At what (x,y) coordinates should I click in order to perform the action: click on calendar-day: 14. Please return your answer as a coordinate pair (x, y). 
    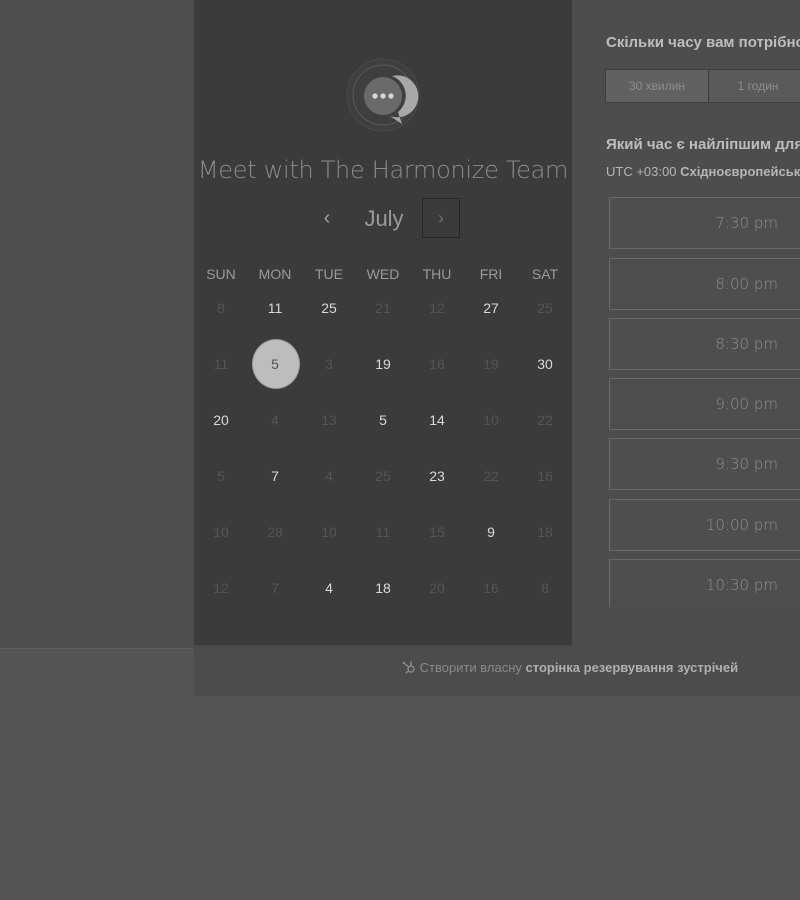
    Looking at the image, I should click on (437, 420).